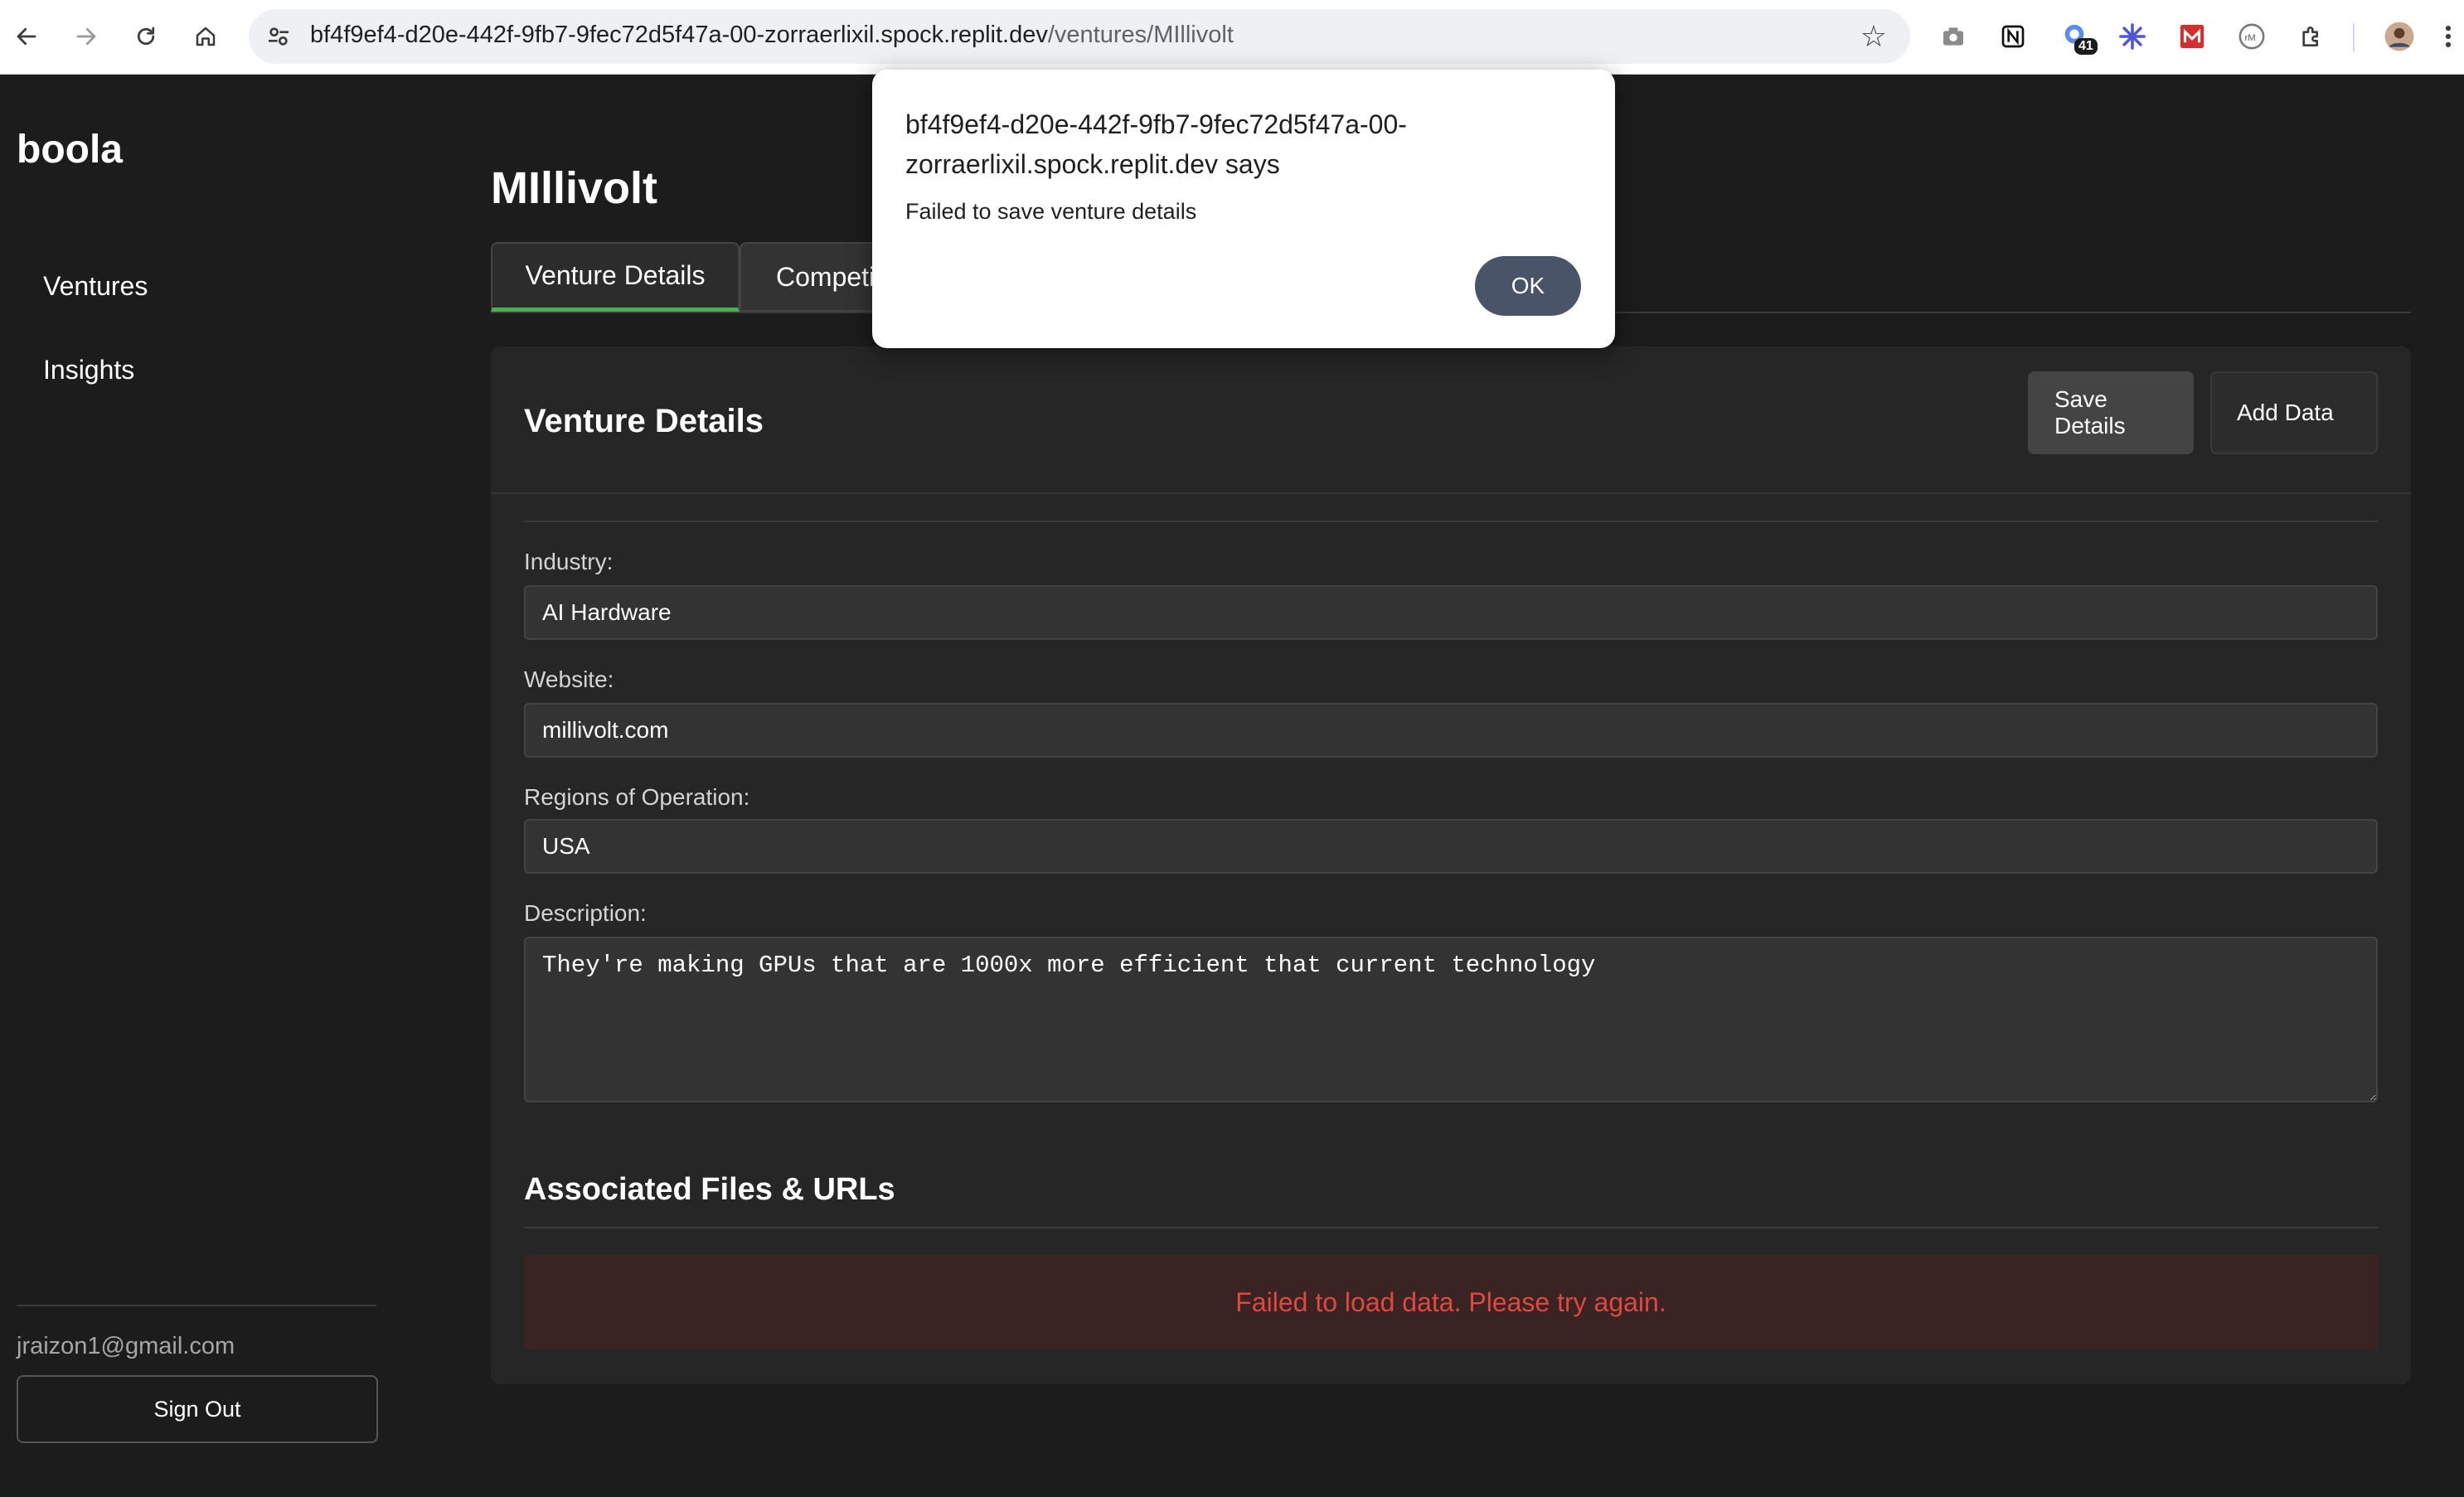 This screenshot has height=1497, width=2464. What do you see at coordinates (1528, 286) in the screenshot?
I see `ok-button: OK` at bounding box center [1528, 286].